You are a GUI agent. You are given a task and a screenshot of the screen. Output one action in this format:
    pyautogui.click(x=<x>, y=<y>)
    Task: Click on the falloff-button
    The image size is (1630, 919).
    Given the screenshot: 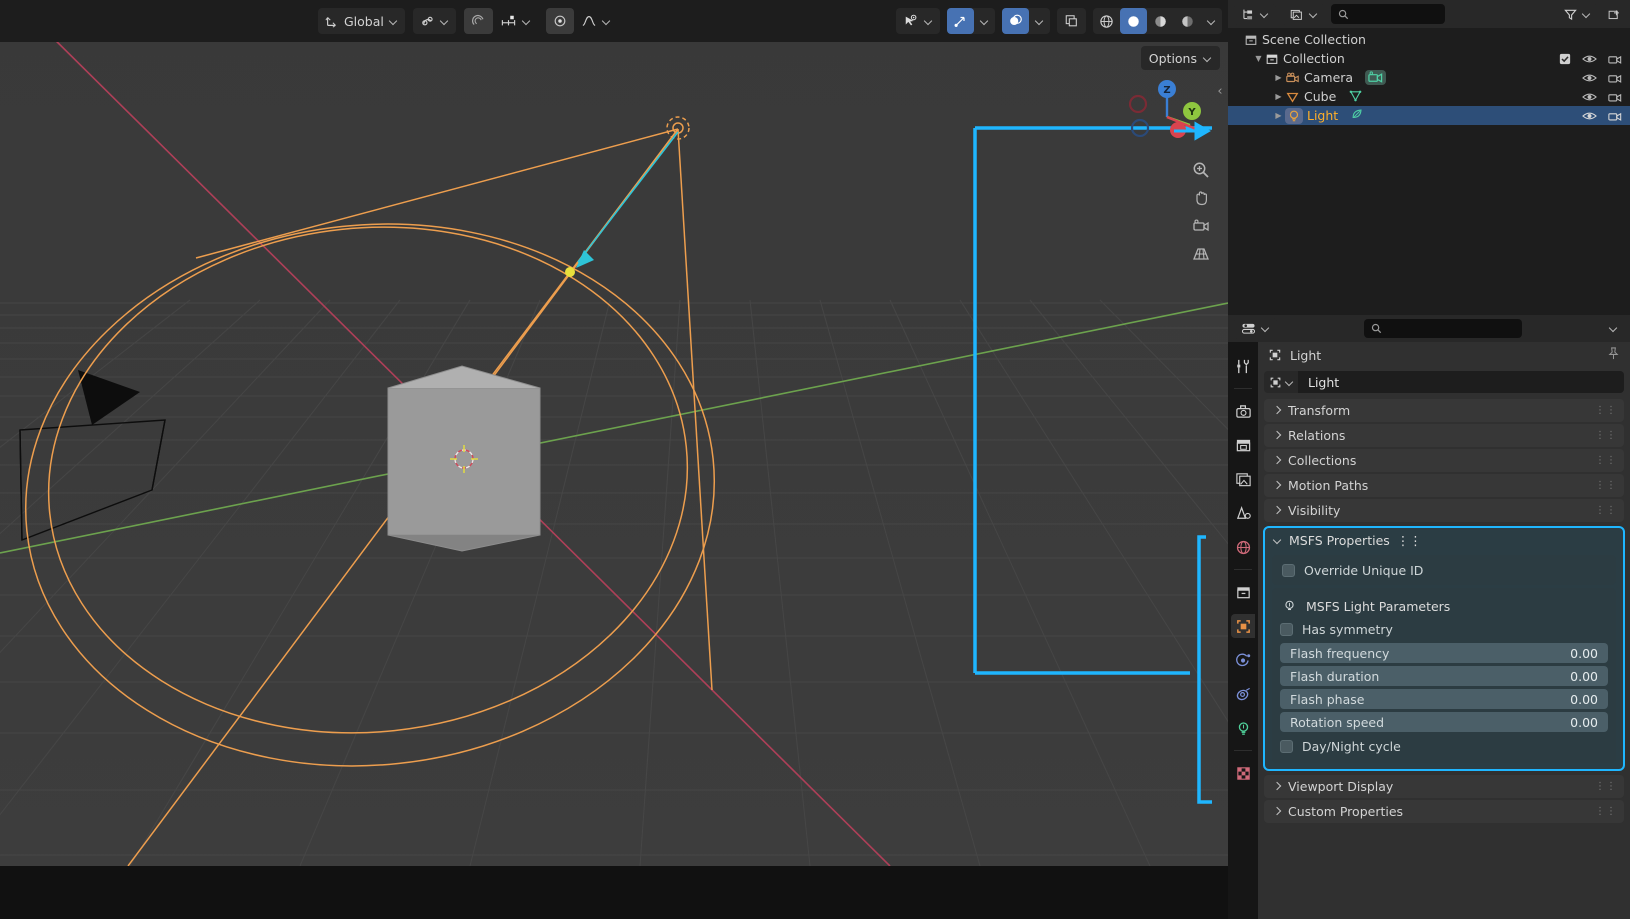 What is the action you would take?
    pyautogui.click(x=596, y=21)
    